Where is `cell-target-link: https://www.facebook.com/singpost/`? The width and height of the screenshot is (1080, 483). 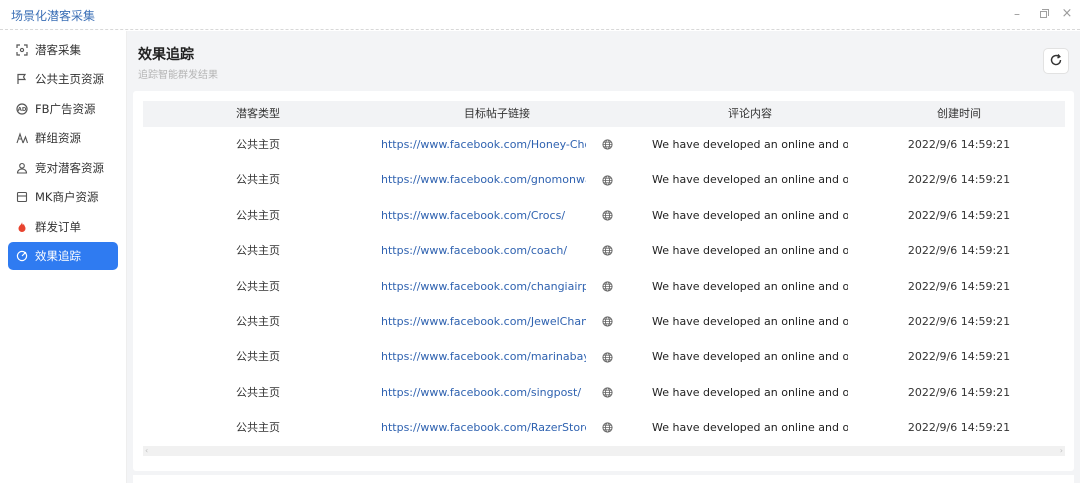 cell-target-link: https://www.facebook.com/singpost/ is located at coordinates (483, 392).